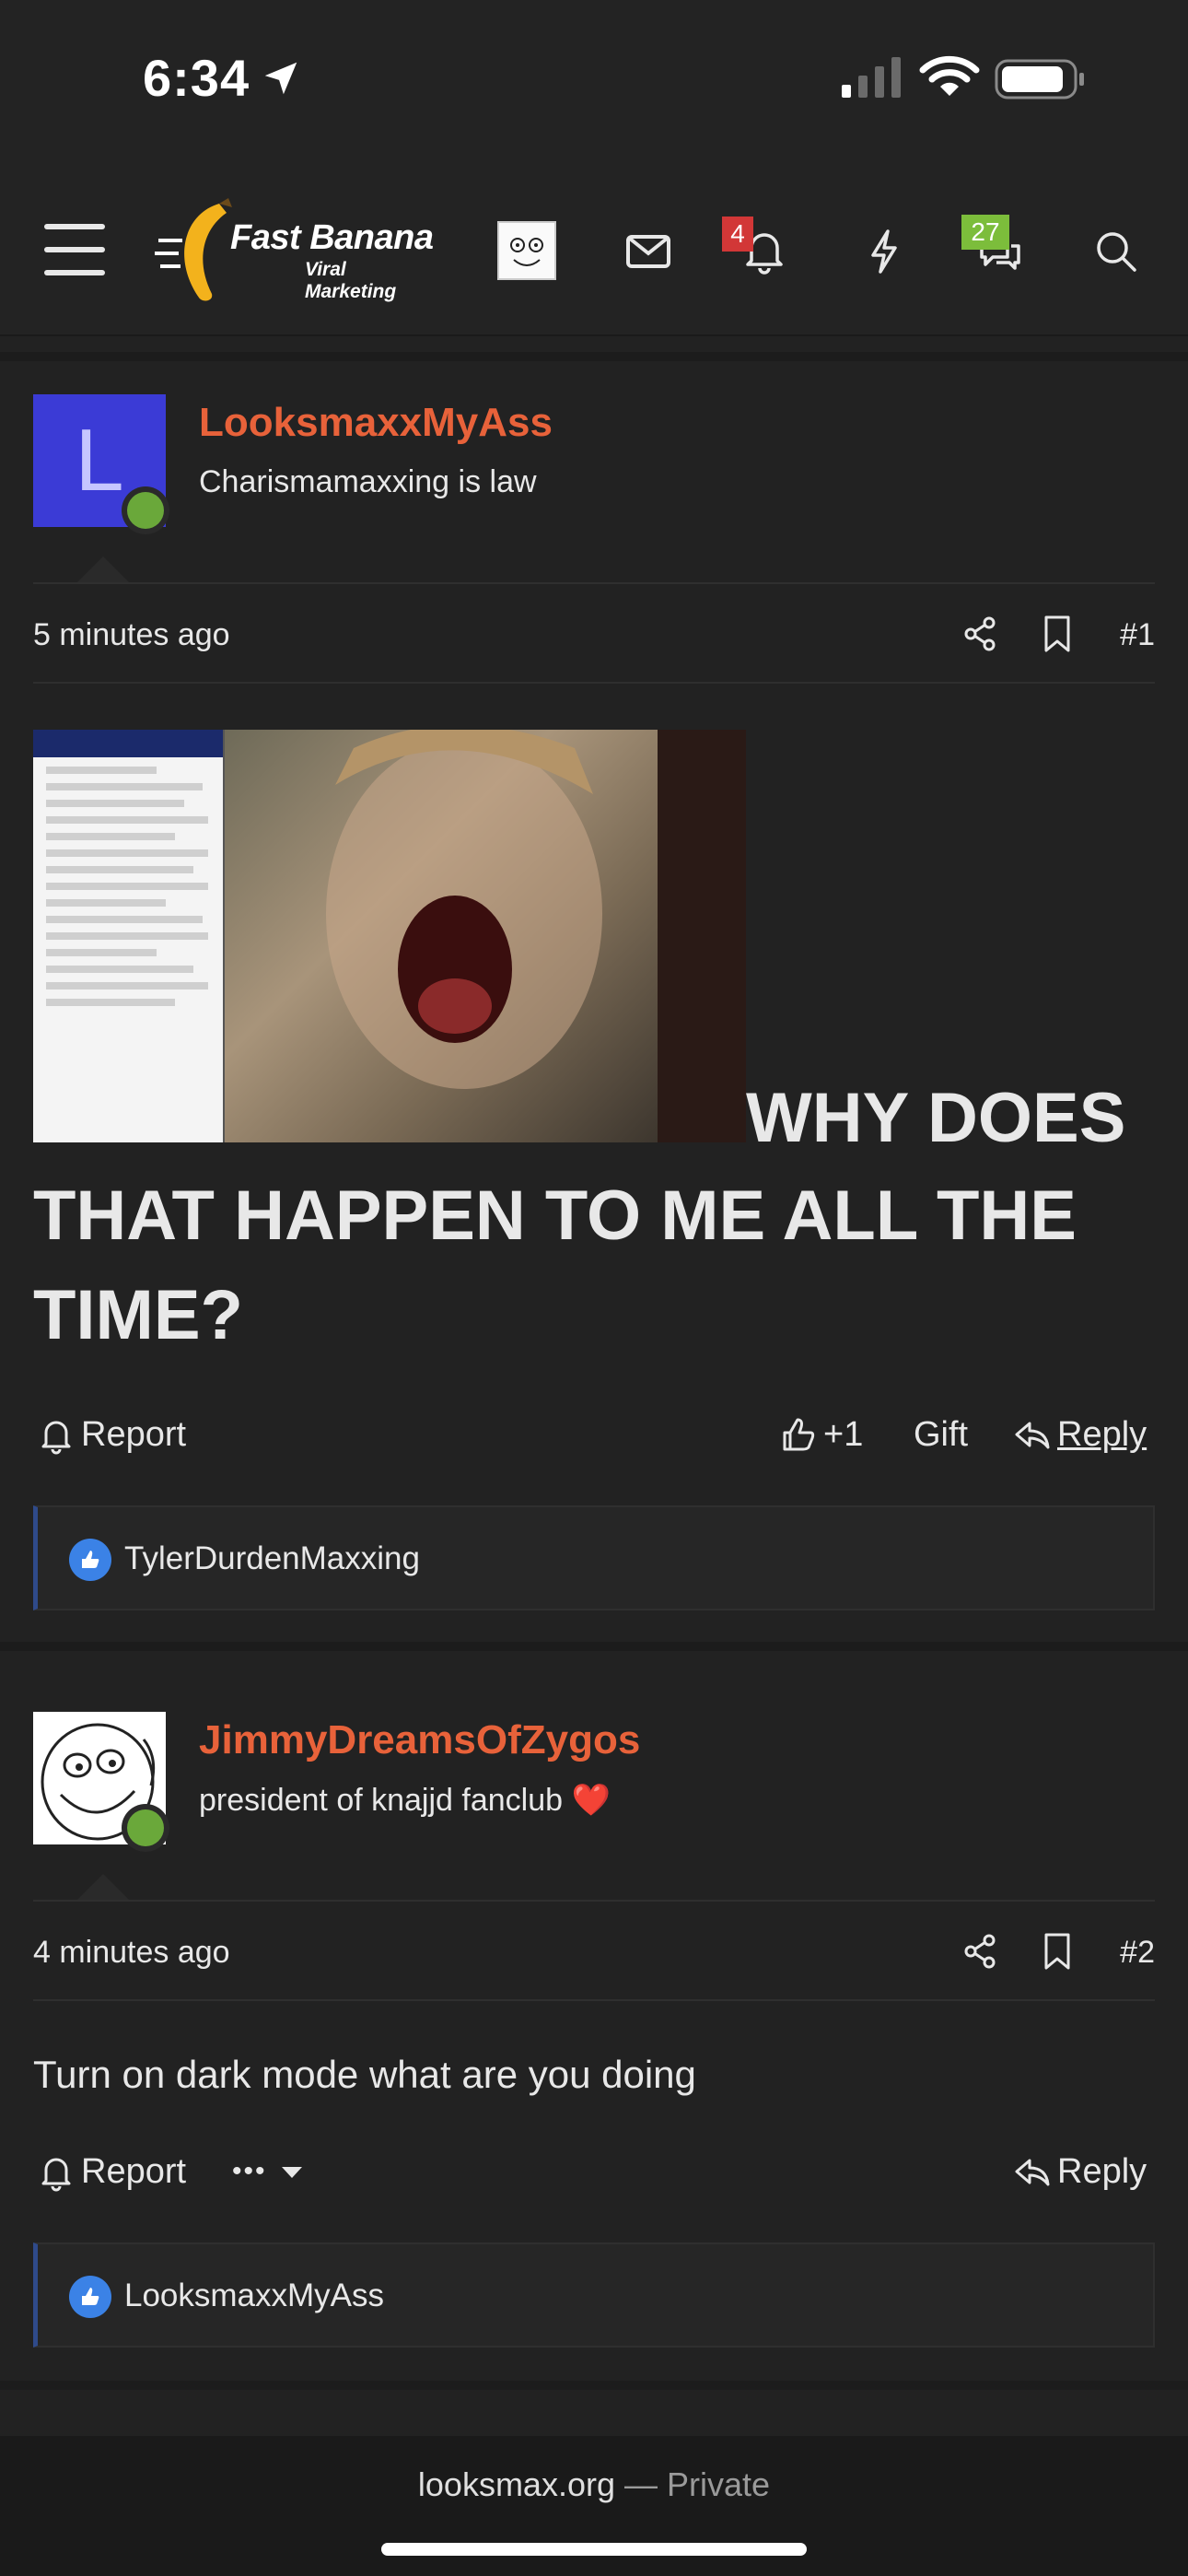  I want to click on user-title: Charismamaxxing is law, so click(368, 482).